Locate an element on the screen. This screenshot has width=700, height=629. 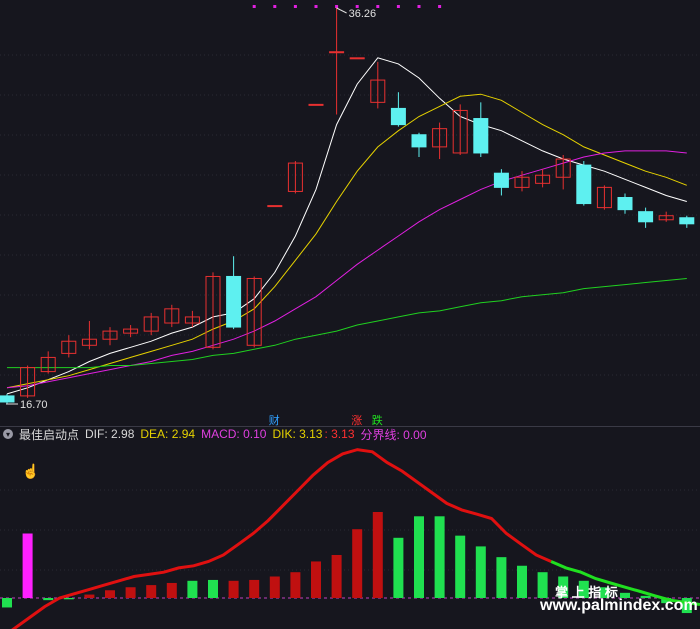
hand-cursor-icon: ☝ is located at coordinates (31, 471).